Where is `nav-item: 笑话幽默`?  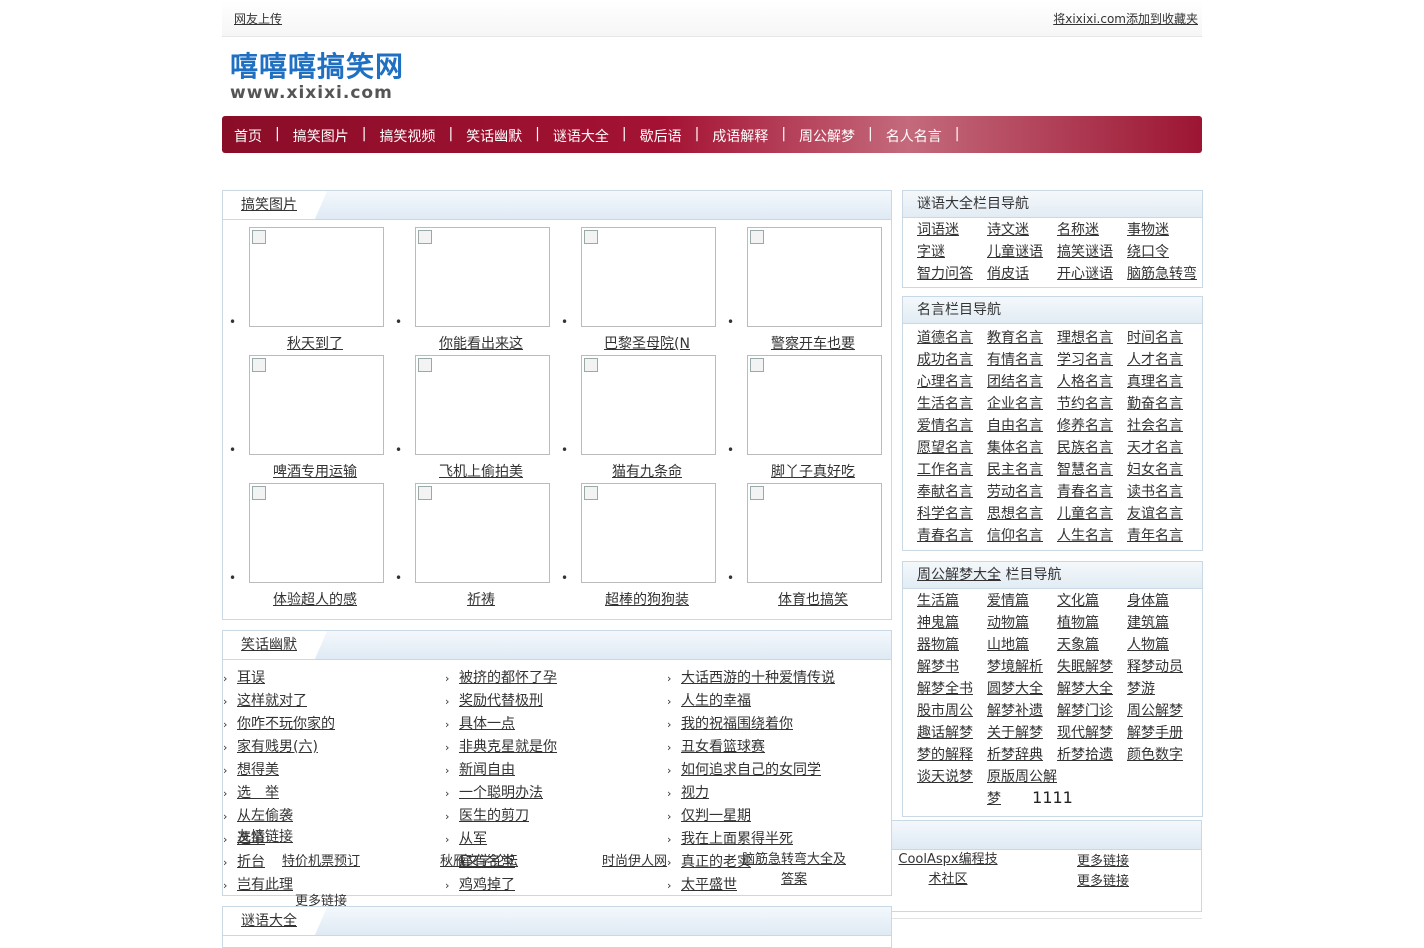 nav-item: 笑话幽默 is located at coordinates (494, 136).